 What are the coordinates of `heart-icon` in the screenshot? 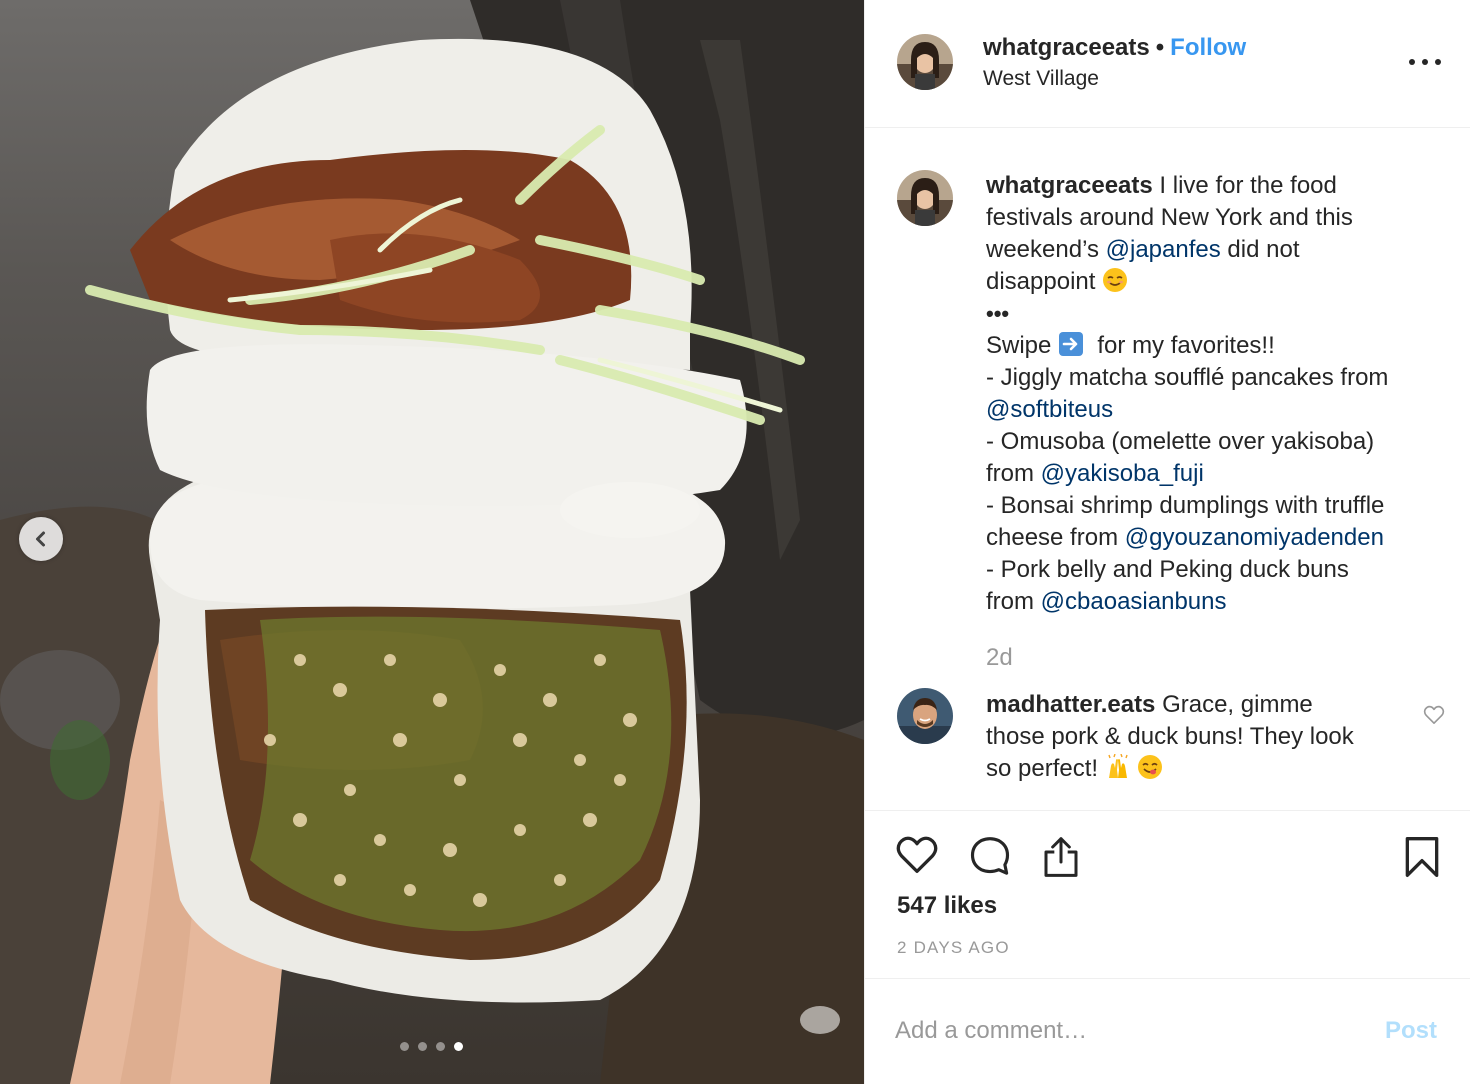 It's located at (917, 854).